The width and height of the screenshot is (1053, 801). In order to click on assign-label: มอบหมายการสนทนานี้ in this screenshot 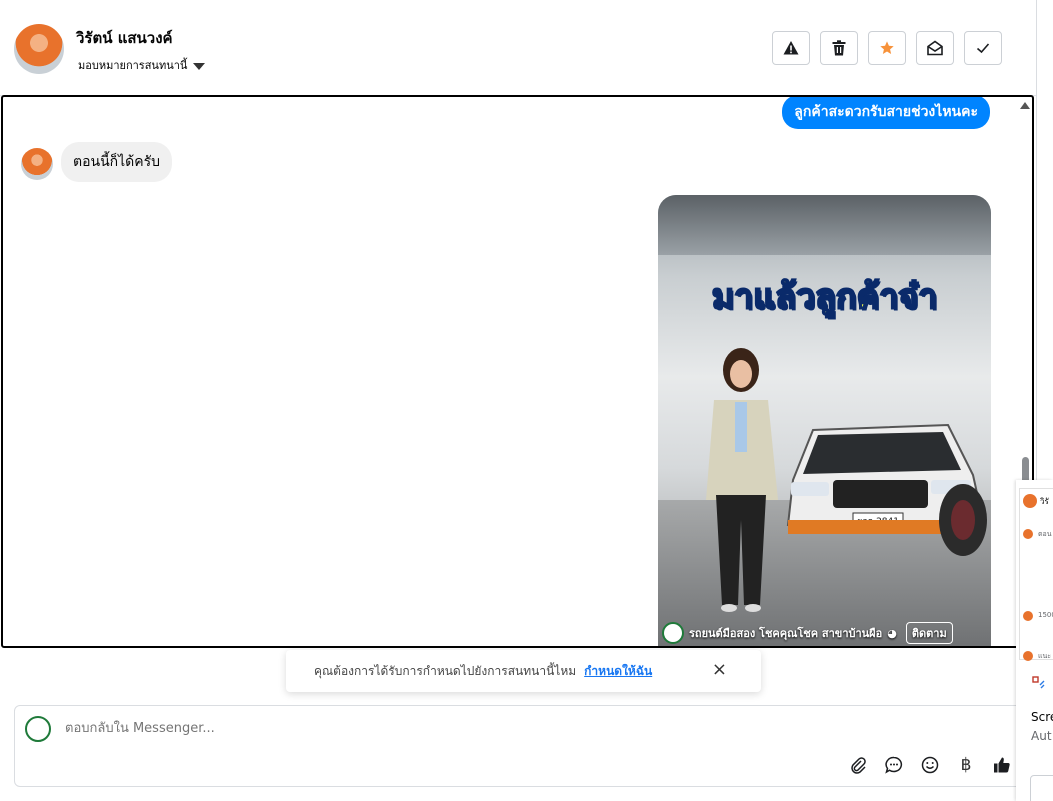, I will do `click(133, 65)`.